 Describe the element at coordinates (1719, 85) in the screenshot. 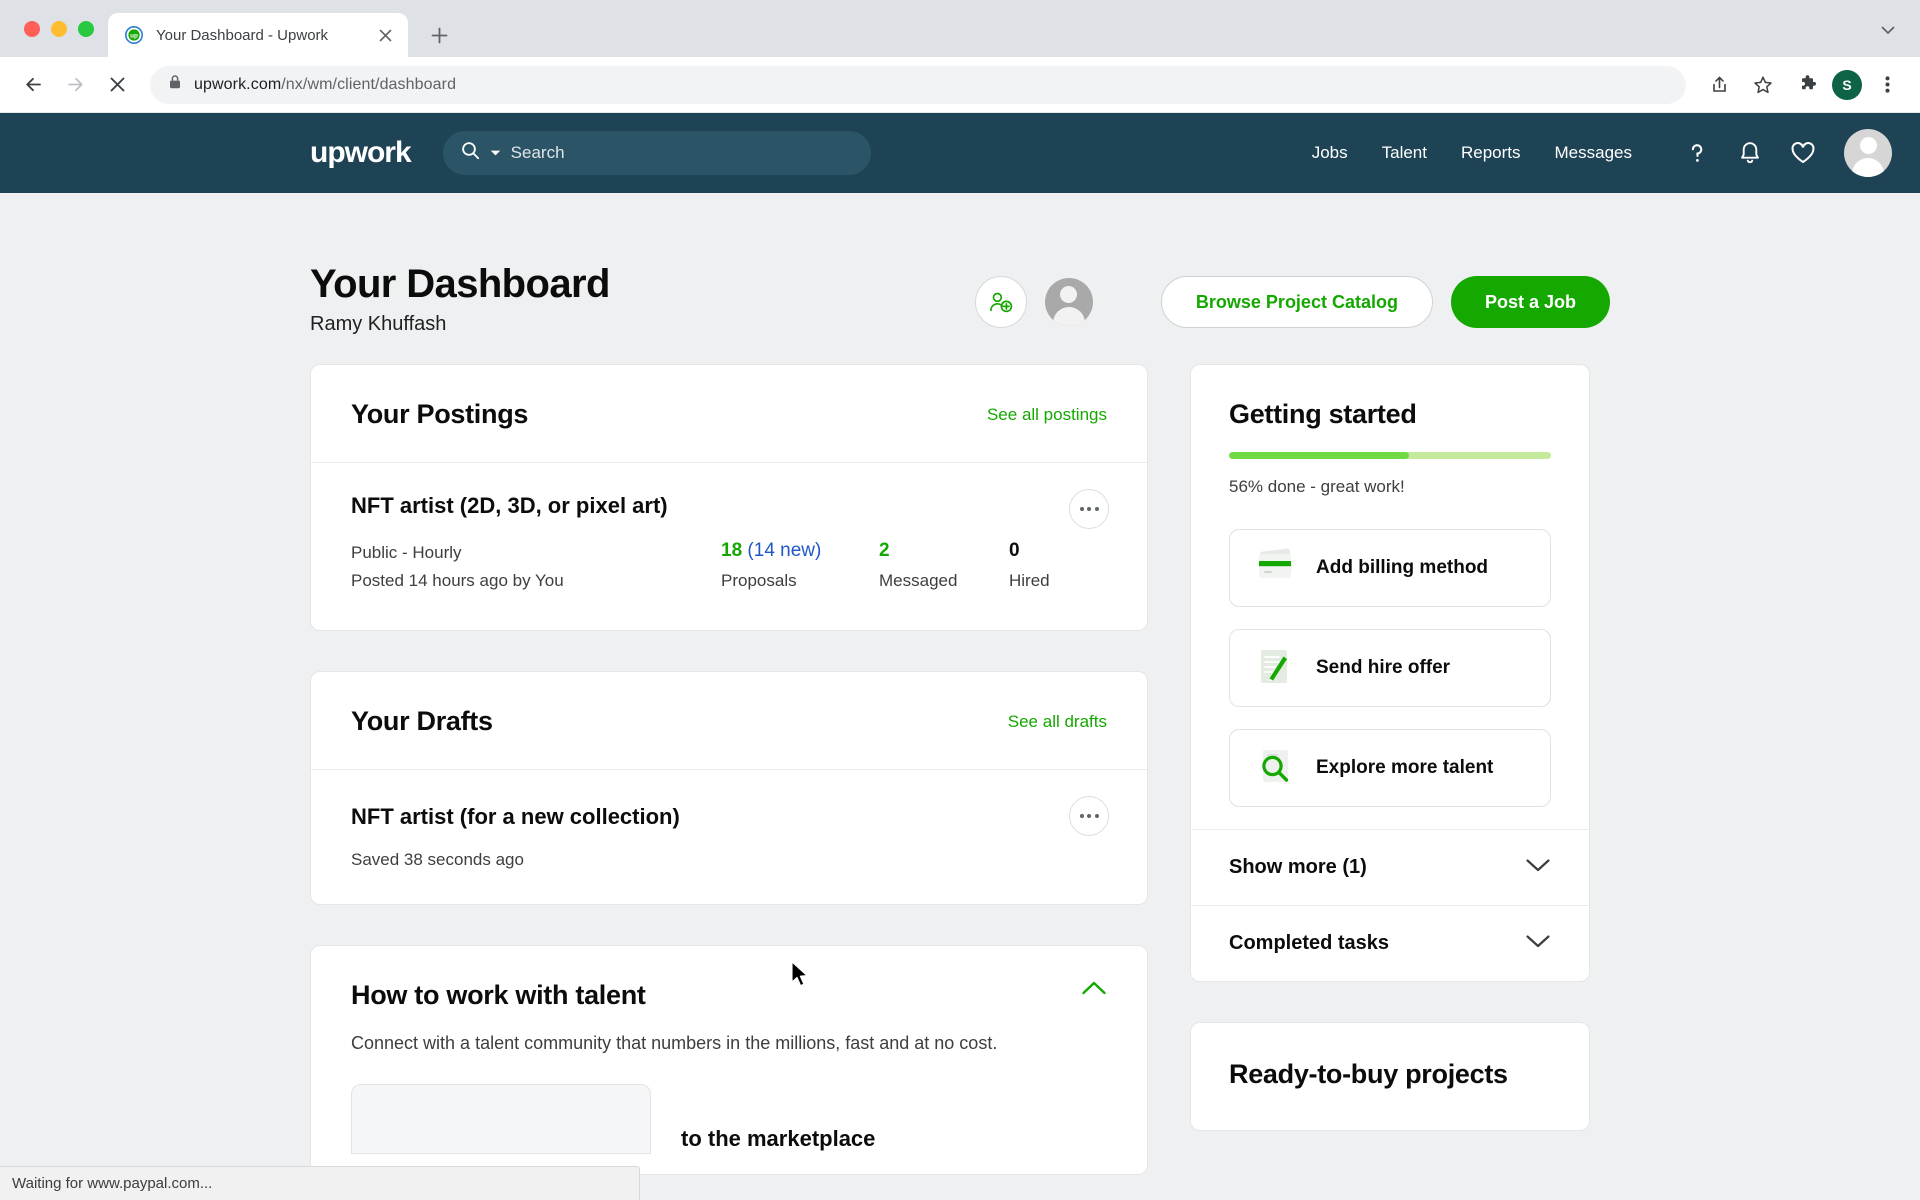

I see `share-icon` at that location.